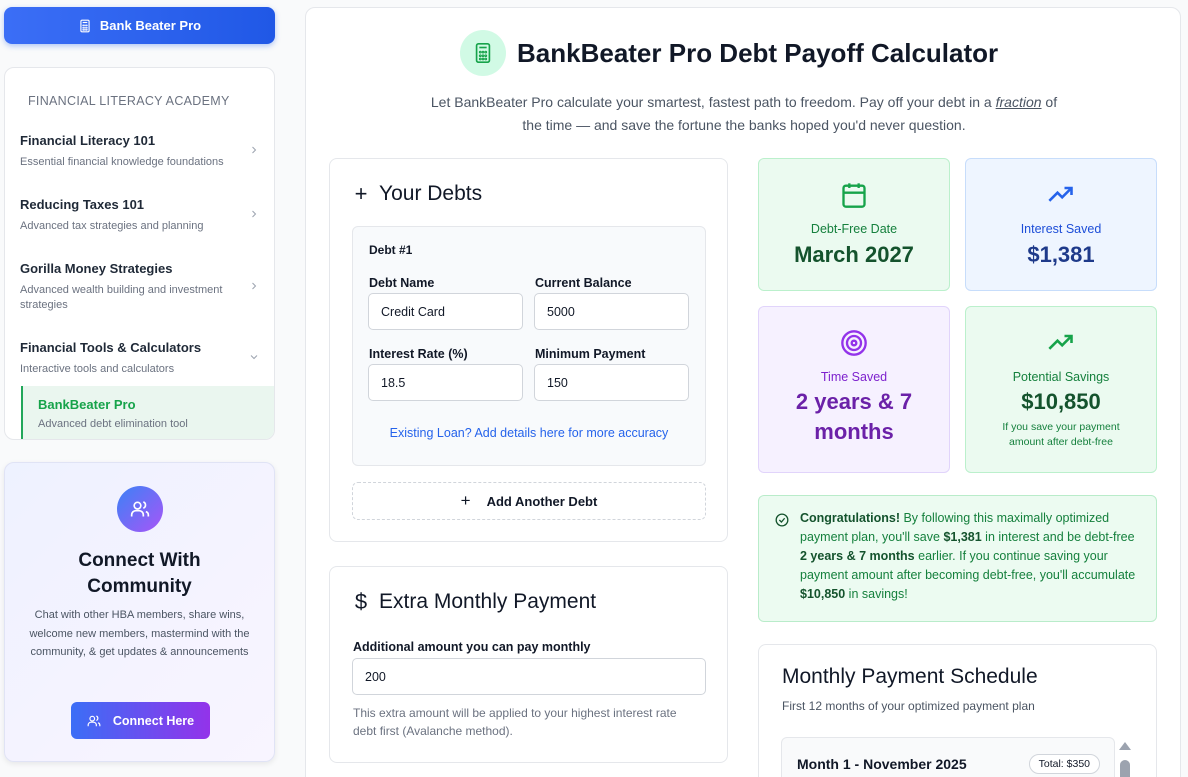  I want to click on debt-free-label: Debt-Free Date, so click(854, 229).